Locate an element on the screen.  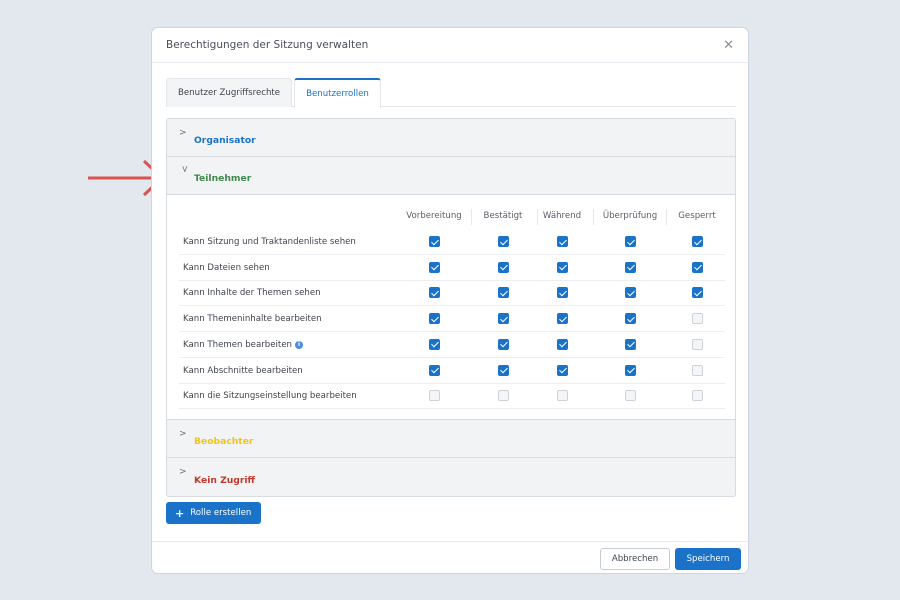
plus-icon: + is located at coordinates (180, 513).